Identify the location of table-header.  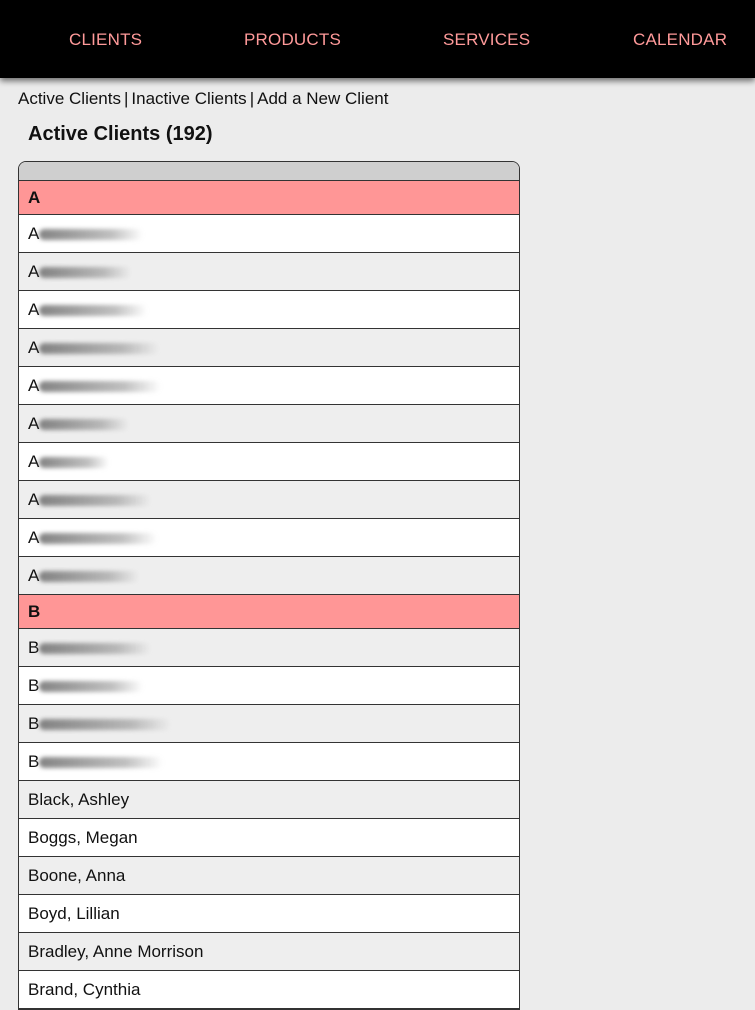
(269, 171).